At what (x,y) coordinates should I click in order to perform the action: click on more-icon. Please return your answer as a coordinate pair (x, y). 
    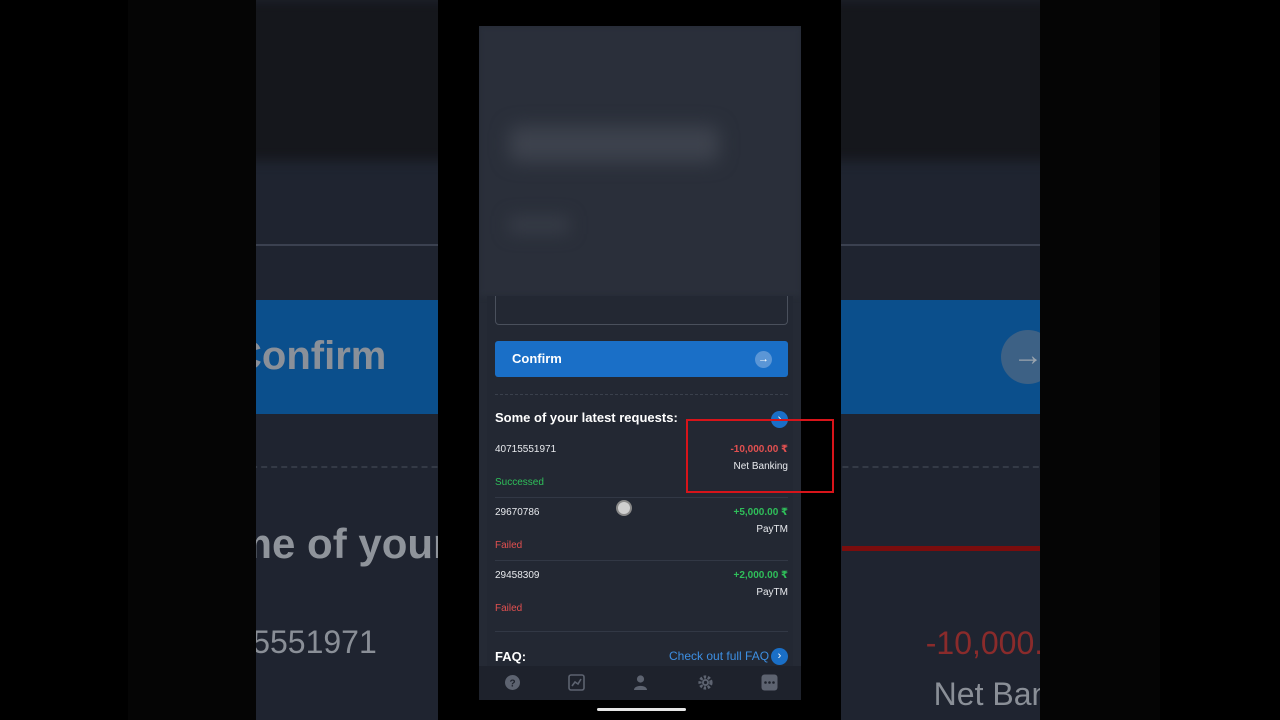
    Looking at the image, I should click on (769, 682).